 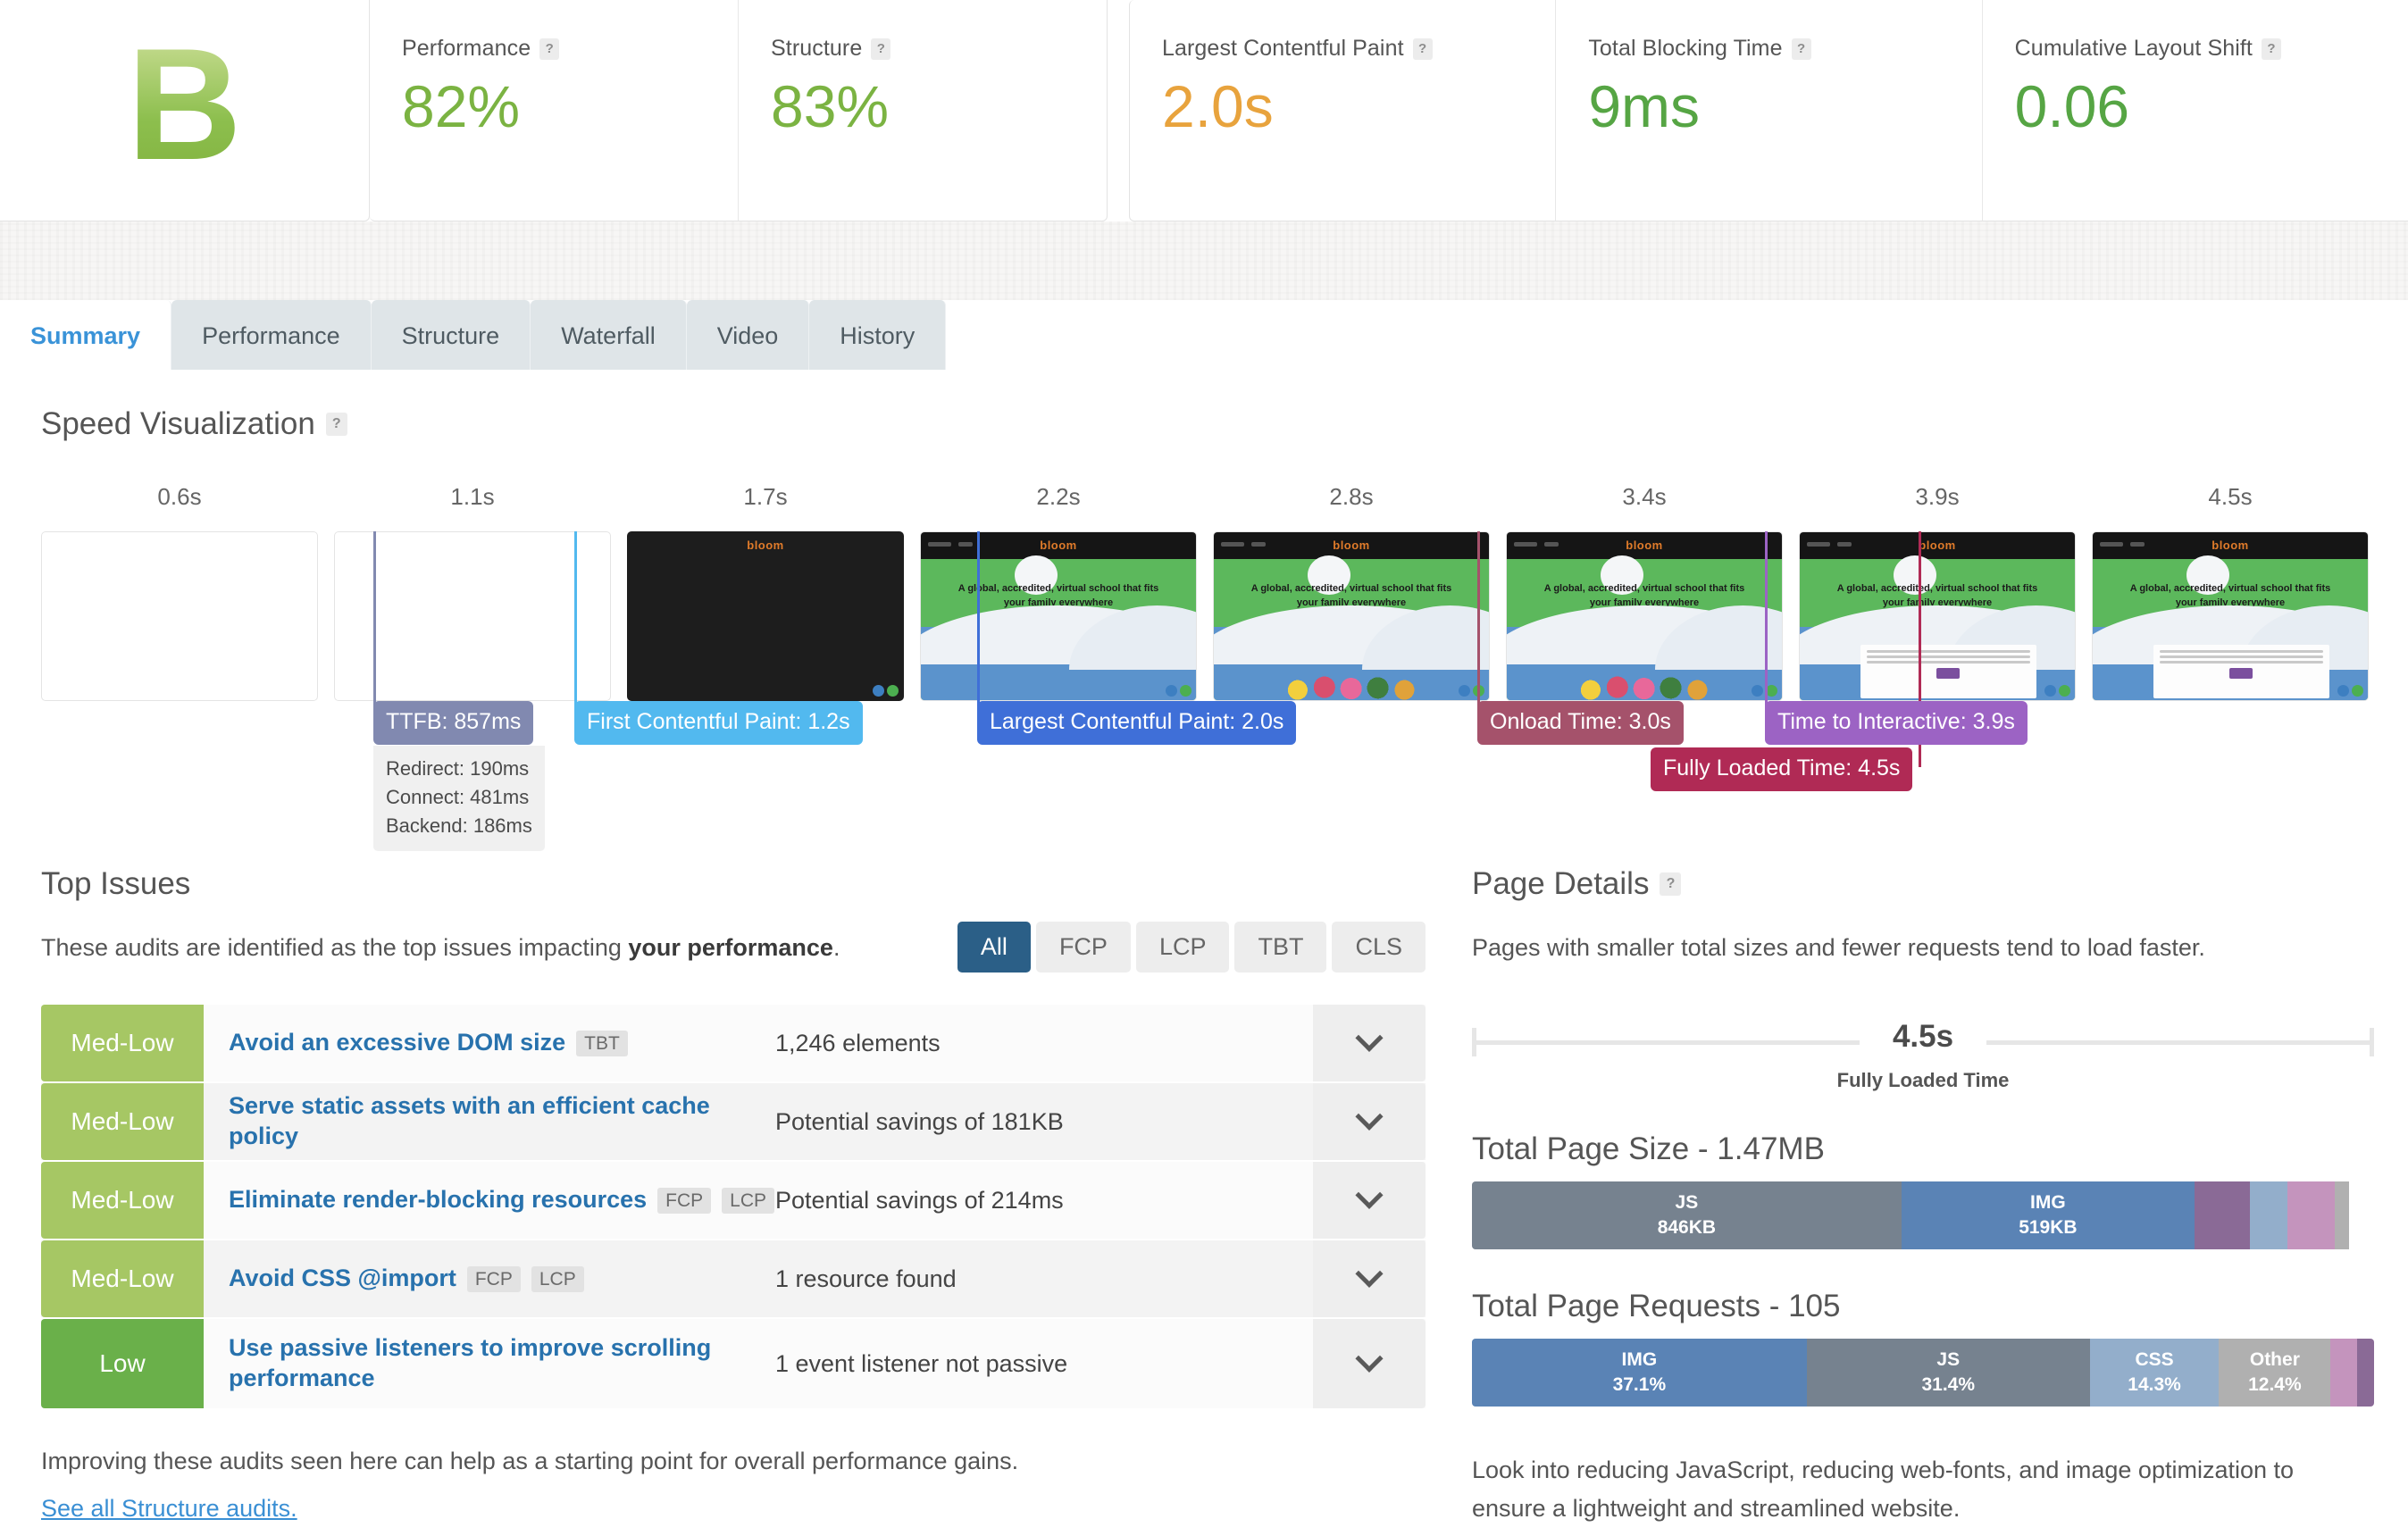 I want to click on timeline-marker-line, so click(x=374, y=626).